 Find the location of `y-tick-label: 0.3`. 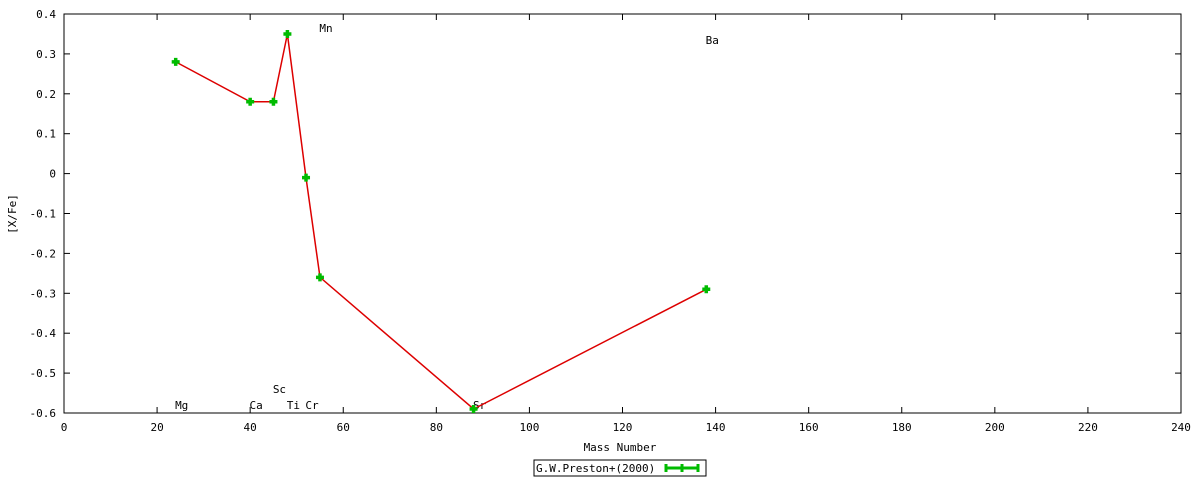

y-tick-label: 0.3 is located at coordinates (46, 54).